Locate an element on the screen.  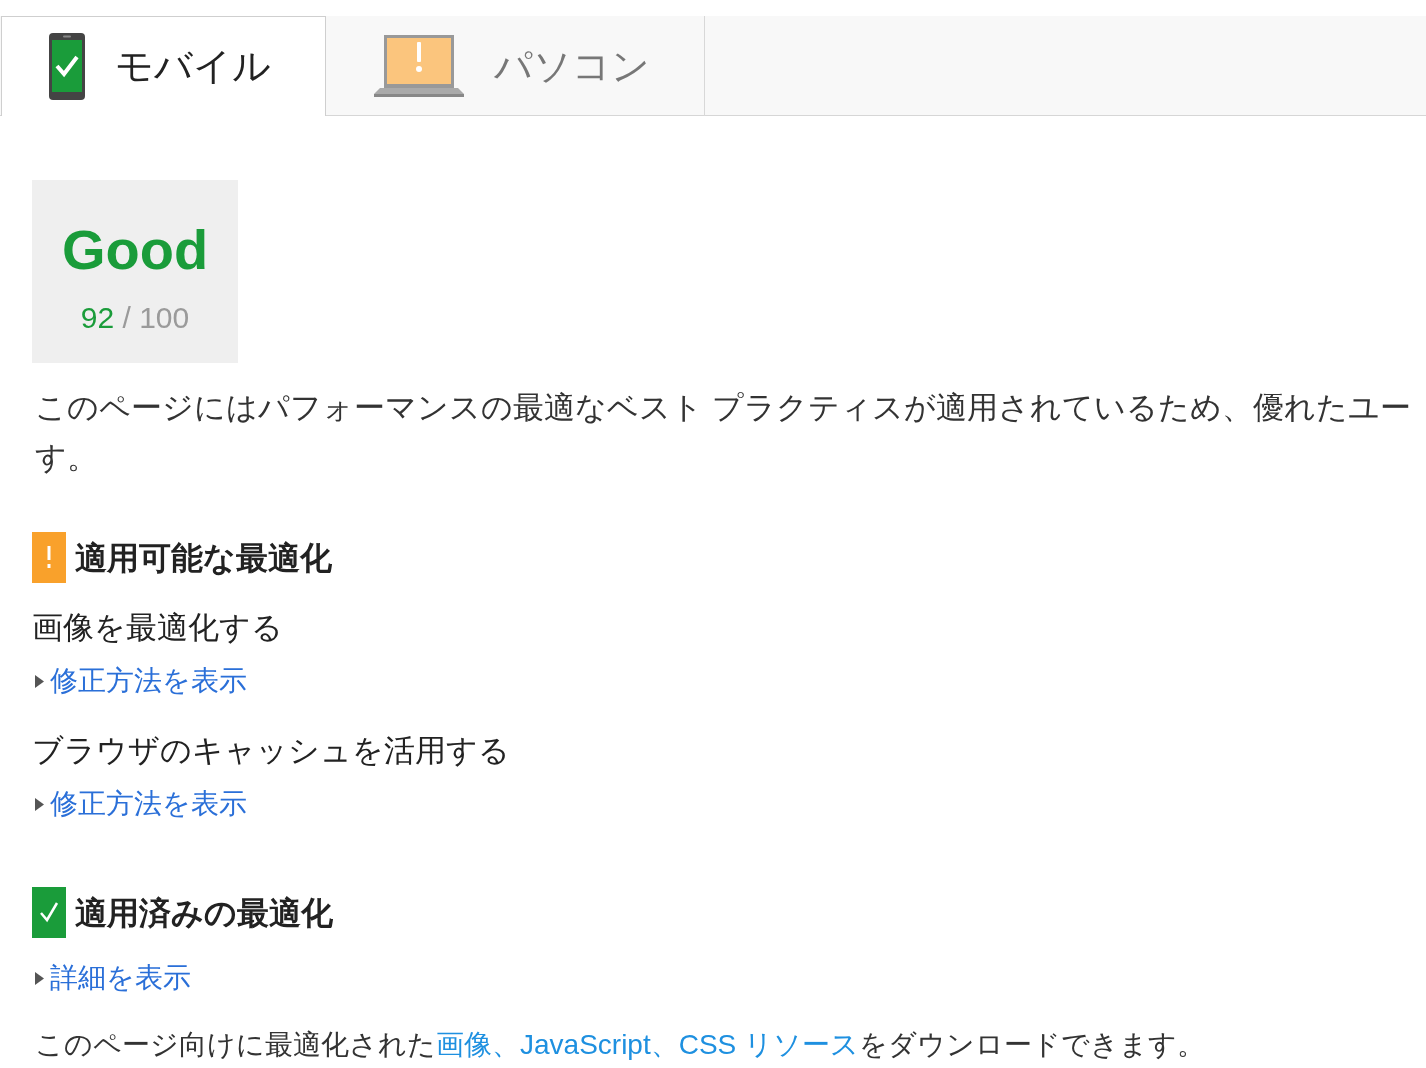
tab: パソコン is located at coordinates (515, 66).